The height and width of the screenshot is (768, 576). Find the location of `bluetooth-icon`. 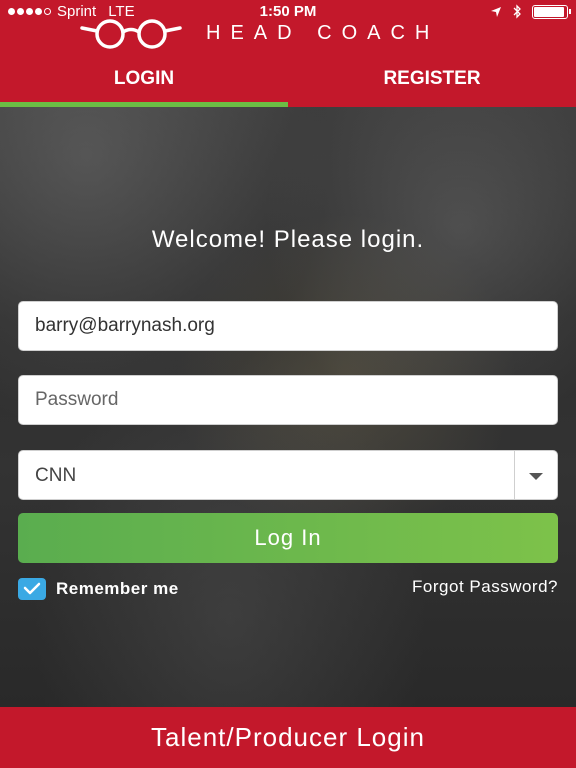

bluetooth-icon is located at coordinates (517, 11).